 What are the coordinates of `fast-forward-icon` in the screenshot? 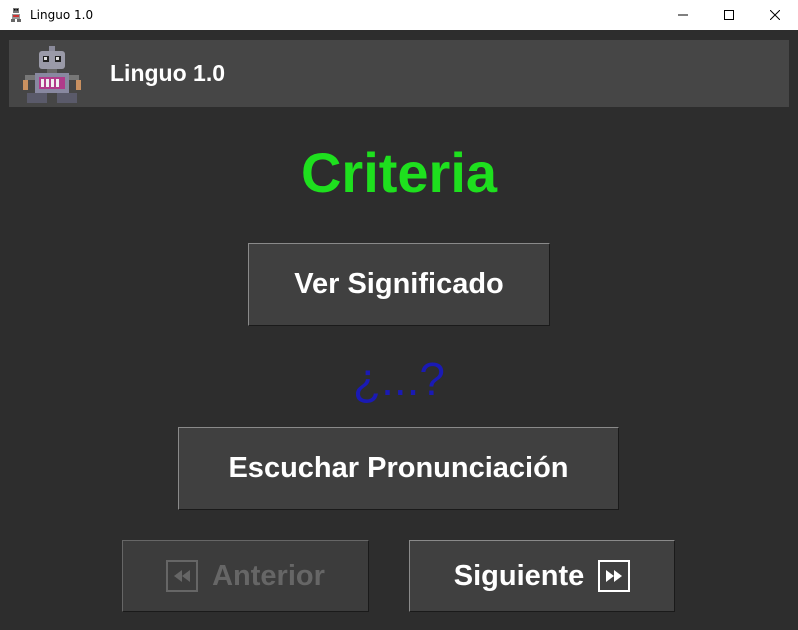 It's located at (614, 576).